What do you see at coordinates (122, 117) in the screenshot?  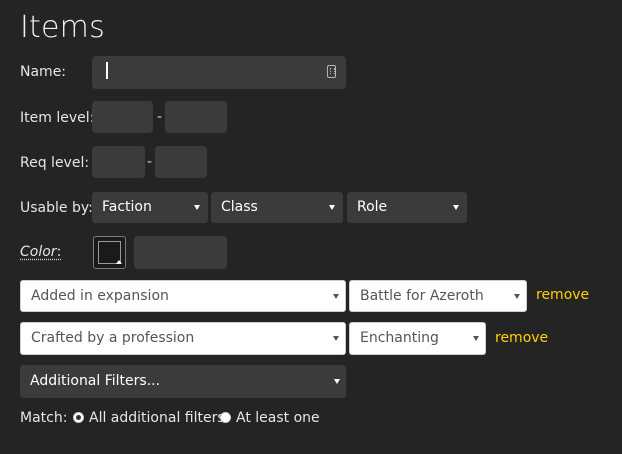 I see `item-level-min-input` at bounding box center [122, 117].